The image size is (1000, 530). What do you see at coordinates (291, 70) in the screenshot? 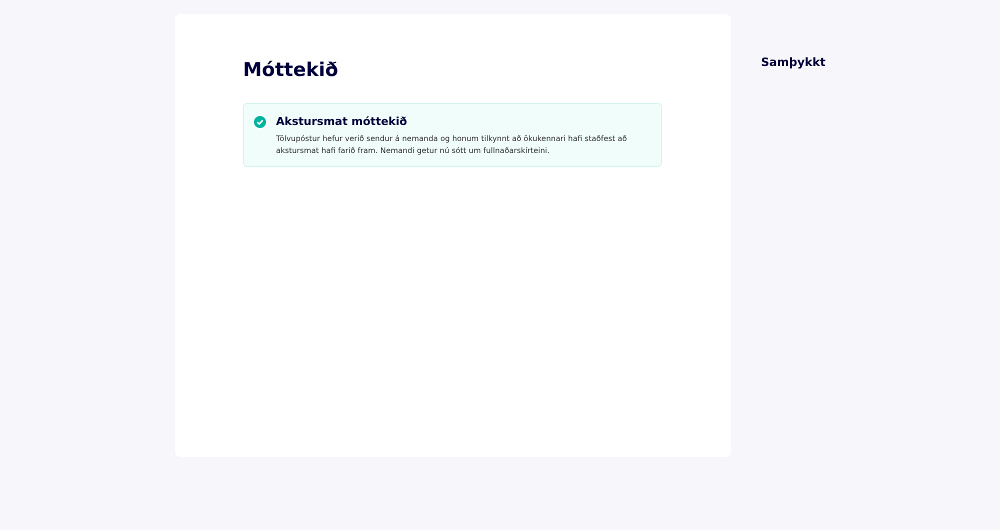
I see `page-title: Móttekið` at bounding box center [291, 70].